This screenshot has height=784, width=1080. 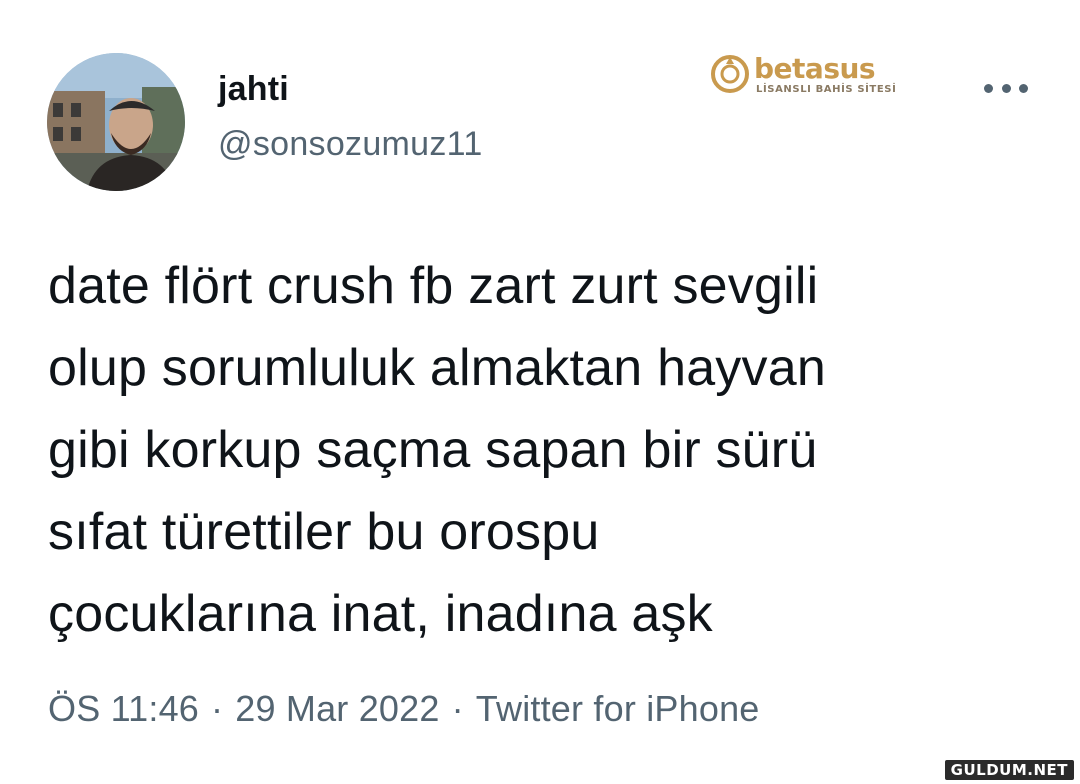 What do you see at coordinates (123, 708) in the screenshot?
I see `tweet-time: ÖS 11:46` at bounding box center [123, 708].